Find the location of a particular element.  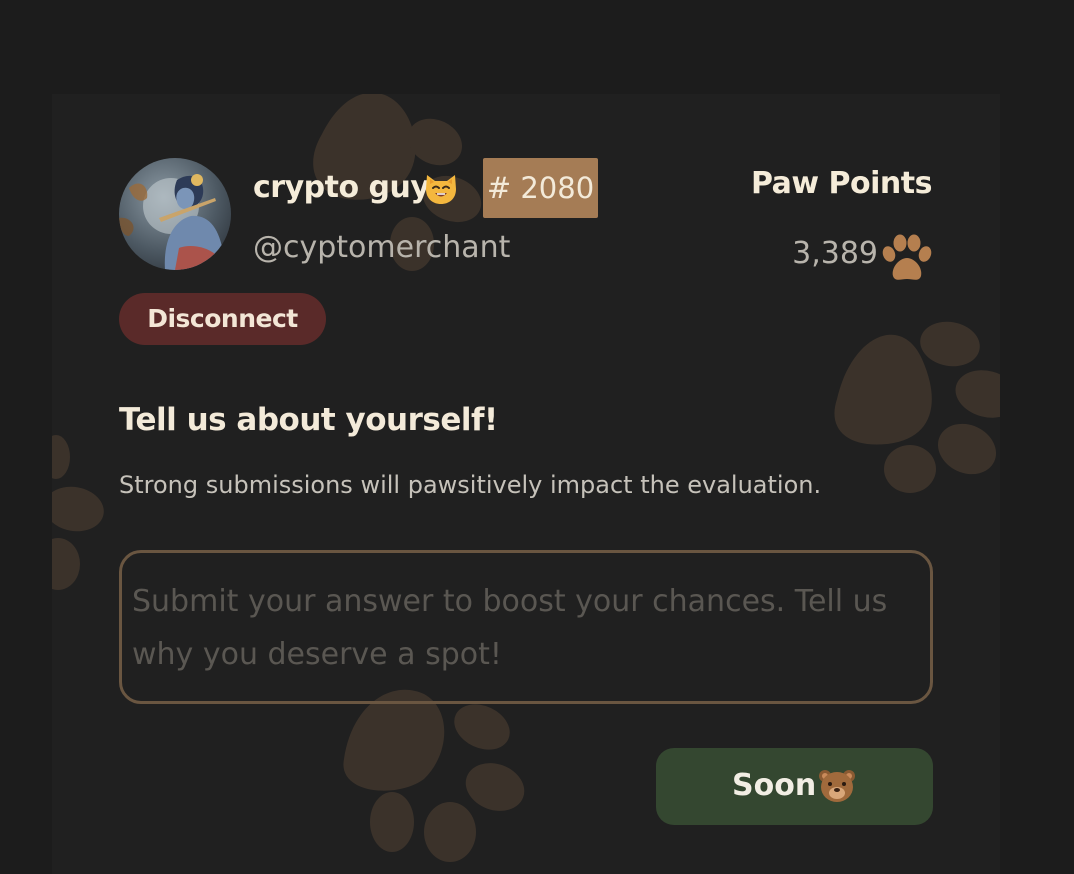

avatar is located at coordinates (175, 214).